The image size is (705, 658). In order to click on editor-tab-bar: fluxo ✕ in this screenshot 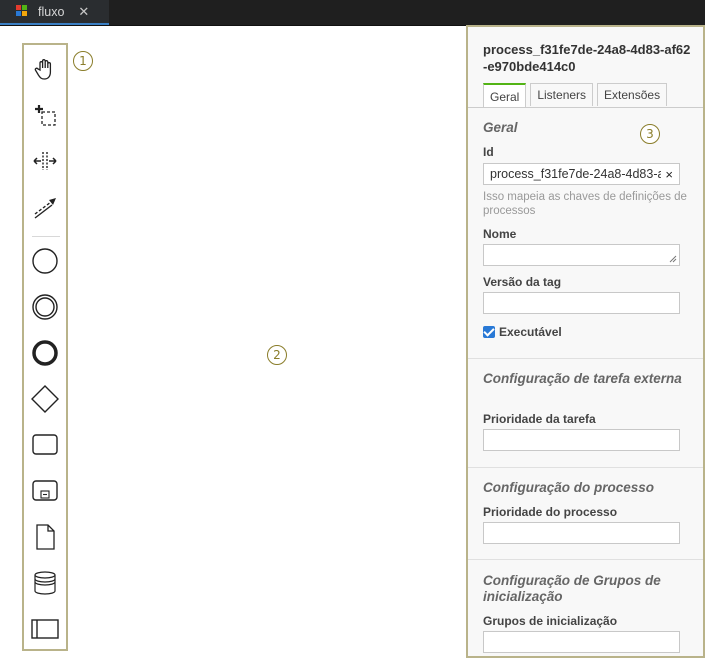, I will do `click(352, 13)`.